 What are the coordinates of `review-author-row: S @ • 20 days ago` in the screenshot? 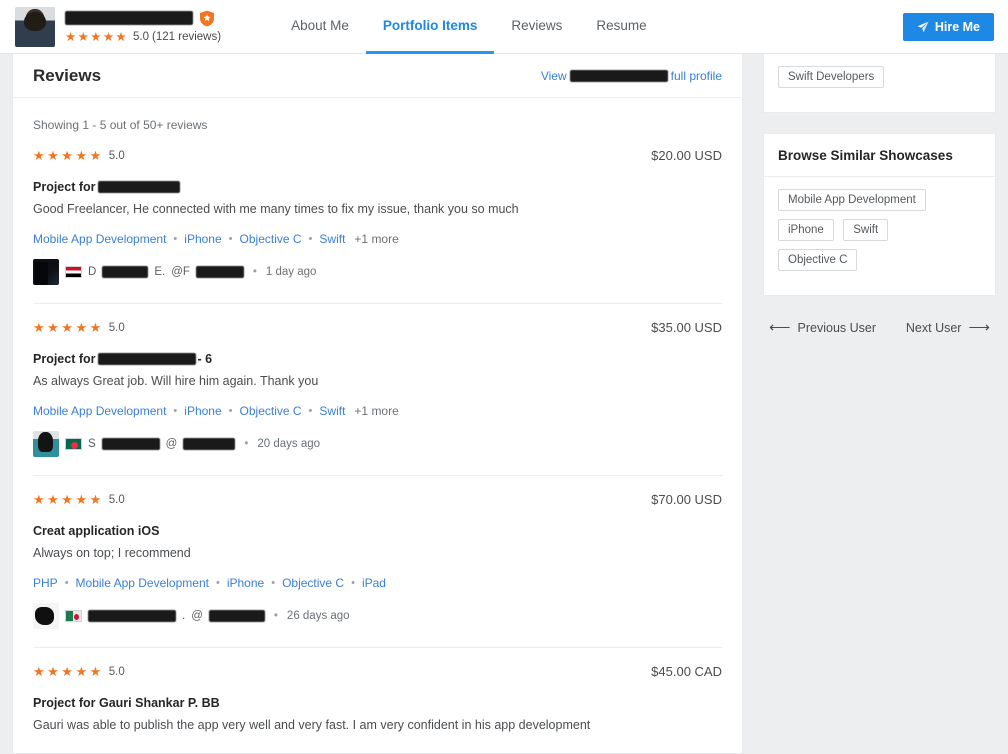 It's located at (377, 444).